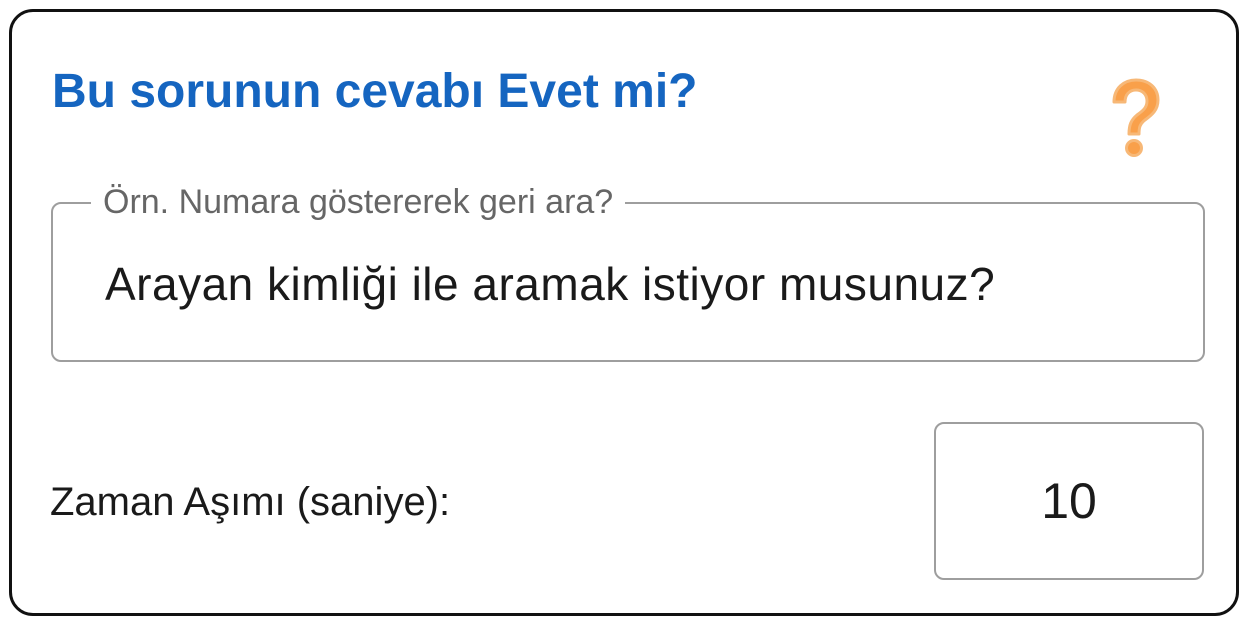 The width and height of the screenshot is (1252, 629). What do you see at coordinates (1135, 117) in the screenshot?
I see `question-mark-icon` at bounding box center [1135, 117].